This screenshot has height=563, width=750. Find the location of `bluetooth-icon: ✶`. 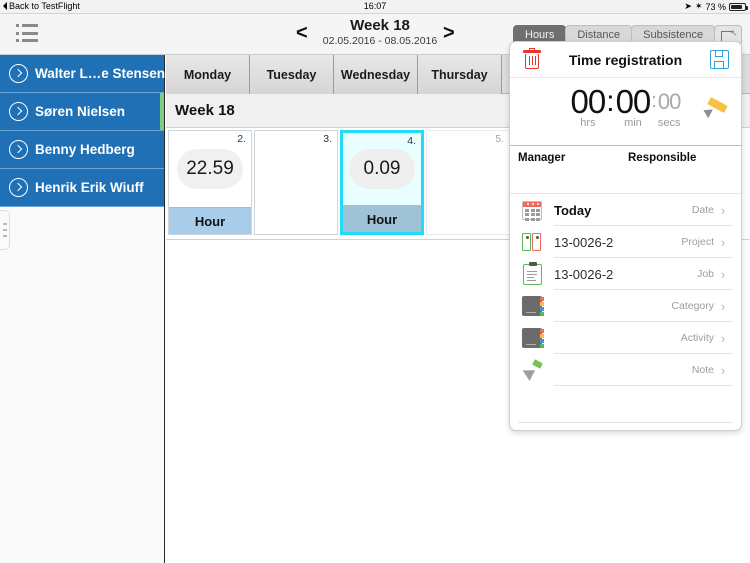

bluetooth-icon: ✶ is located at coordinates (698, 6).